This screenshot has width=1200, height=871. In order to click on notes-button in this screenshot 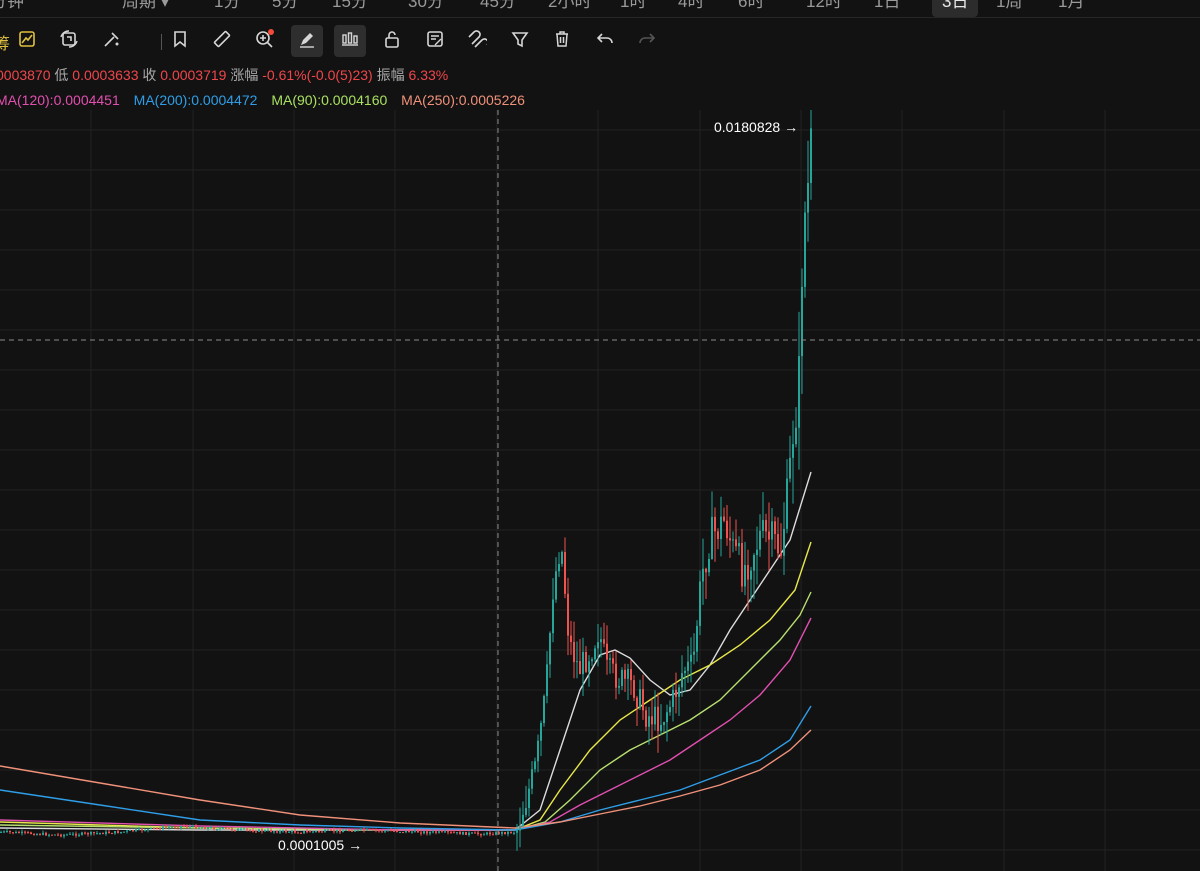, I will do `click(435, 41)`.